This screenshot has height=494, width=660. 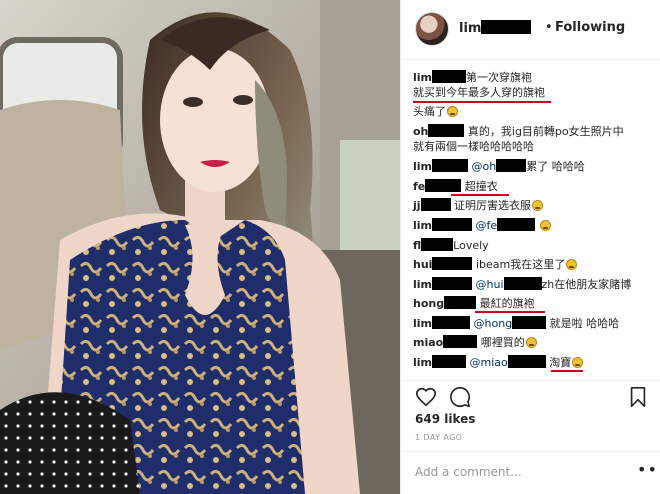 What do you see at coordinates (560, 362) in the screenshot?
I see `comment-text: 淘寶` at bounding box center [560, 362].